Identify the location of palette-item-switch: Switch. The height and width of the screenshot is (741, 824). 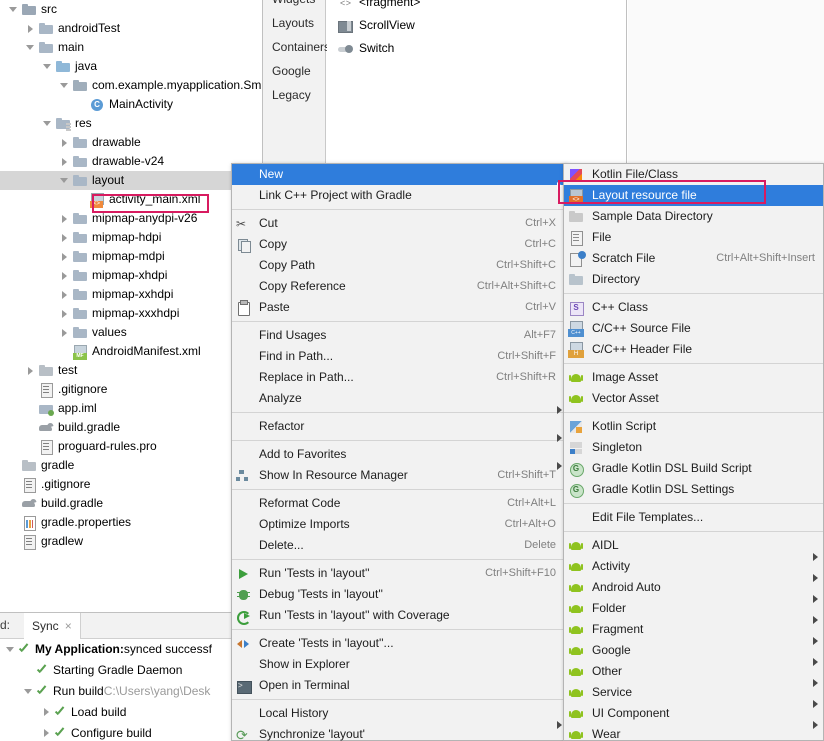
(477, 48).